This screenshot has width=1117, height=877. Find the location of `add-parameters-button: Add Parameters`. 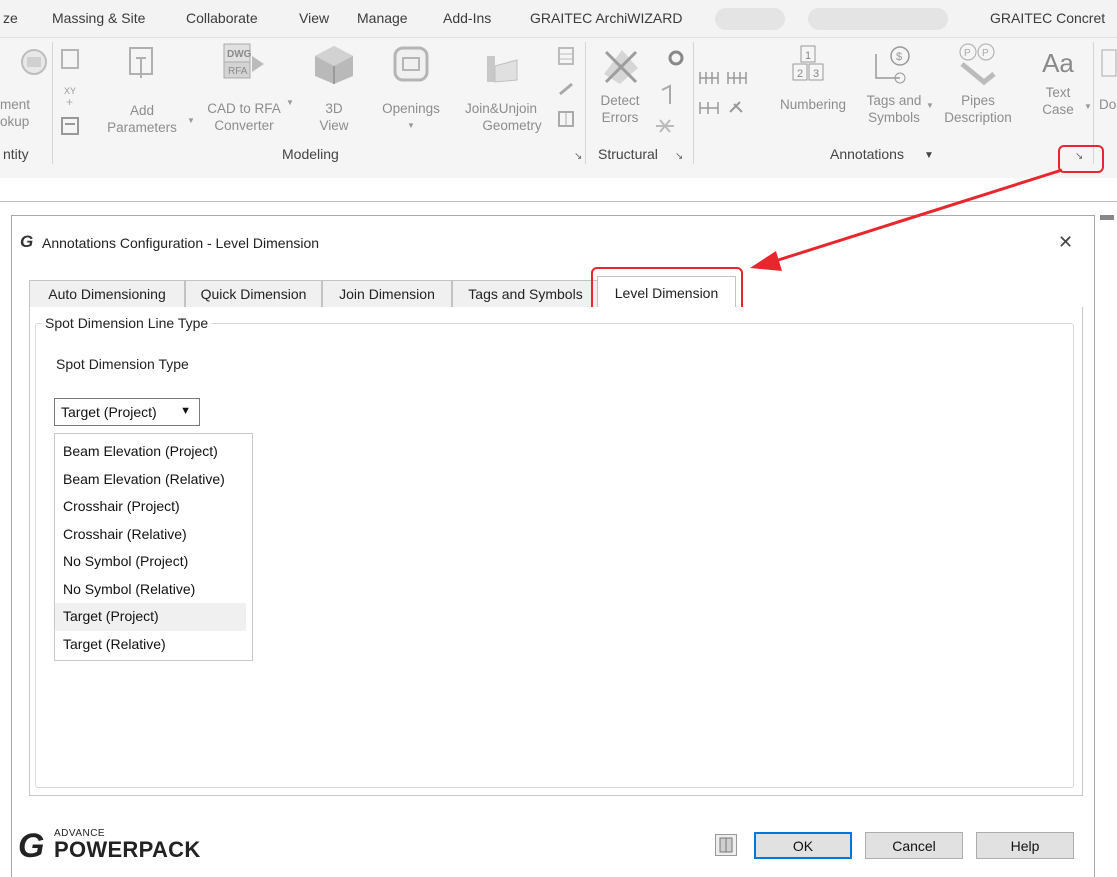

add-parameters-button: Add Parameters is located at coordinates (142, 90).